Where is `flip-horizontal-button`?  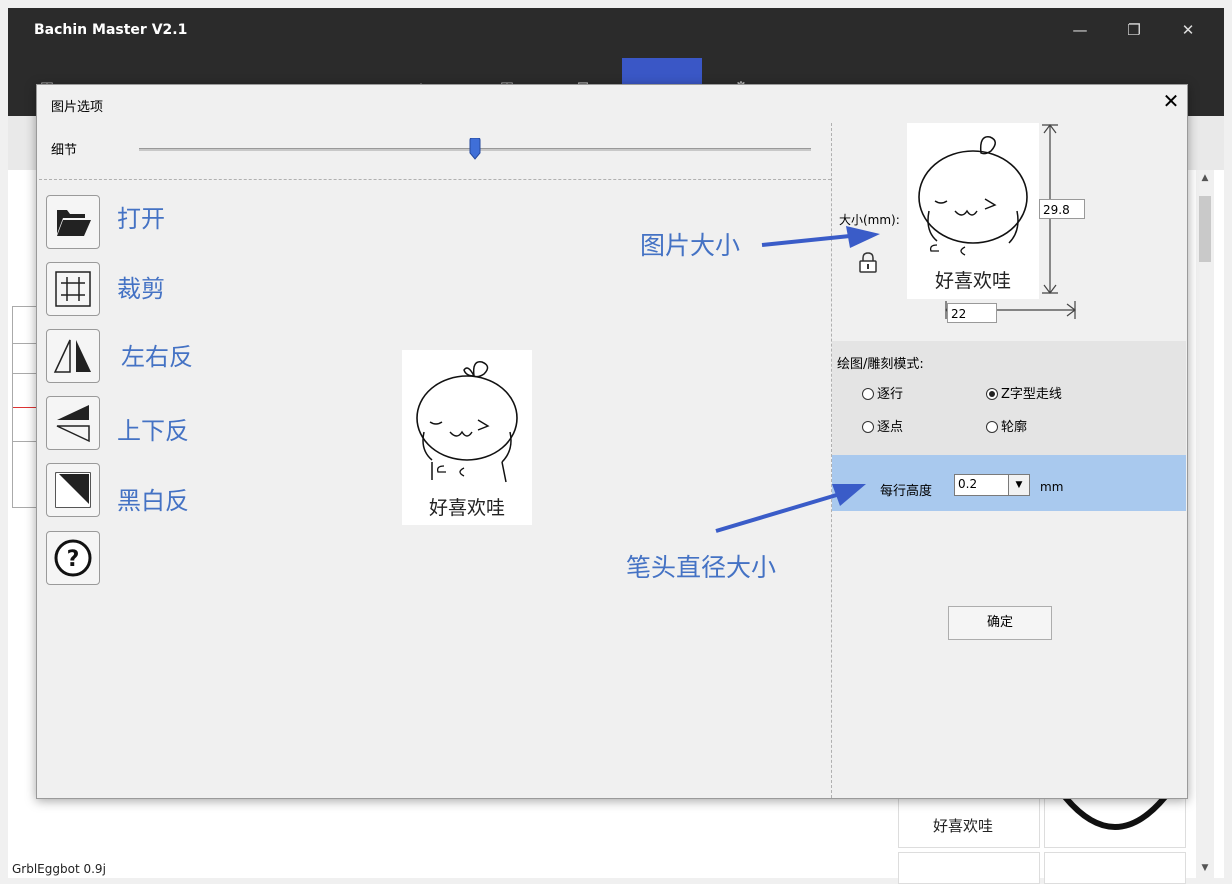
flip-horizontal-button is located at coordinates (73, 356).